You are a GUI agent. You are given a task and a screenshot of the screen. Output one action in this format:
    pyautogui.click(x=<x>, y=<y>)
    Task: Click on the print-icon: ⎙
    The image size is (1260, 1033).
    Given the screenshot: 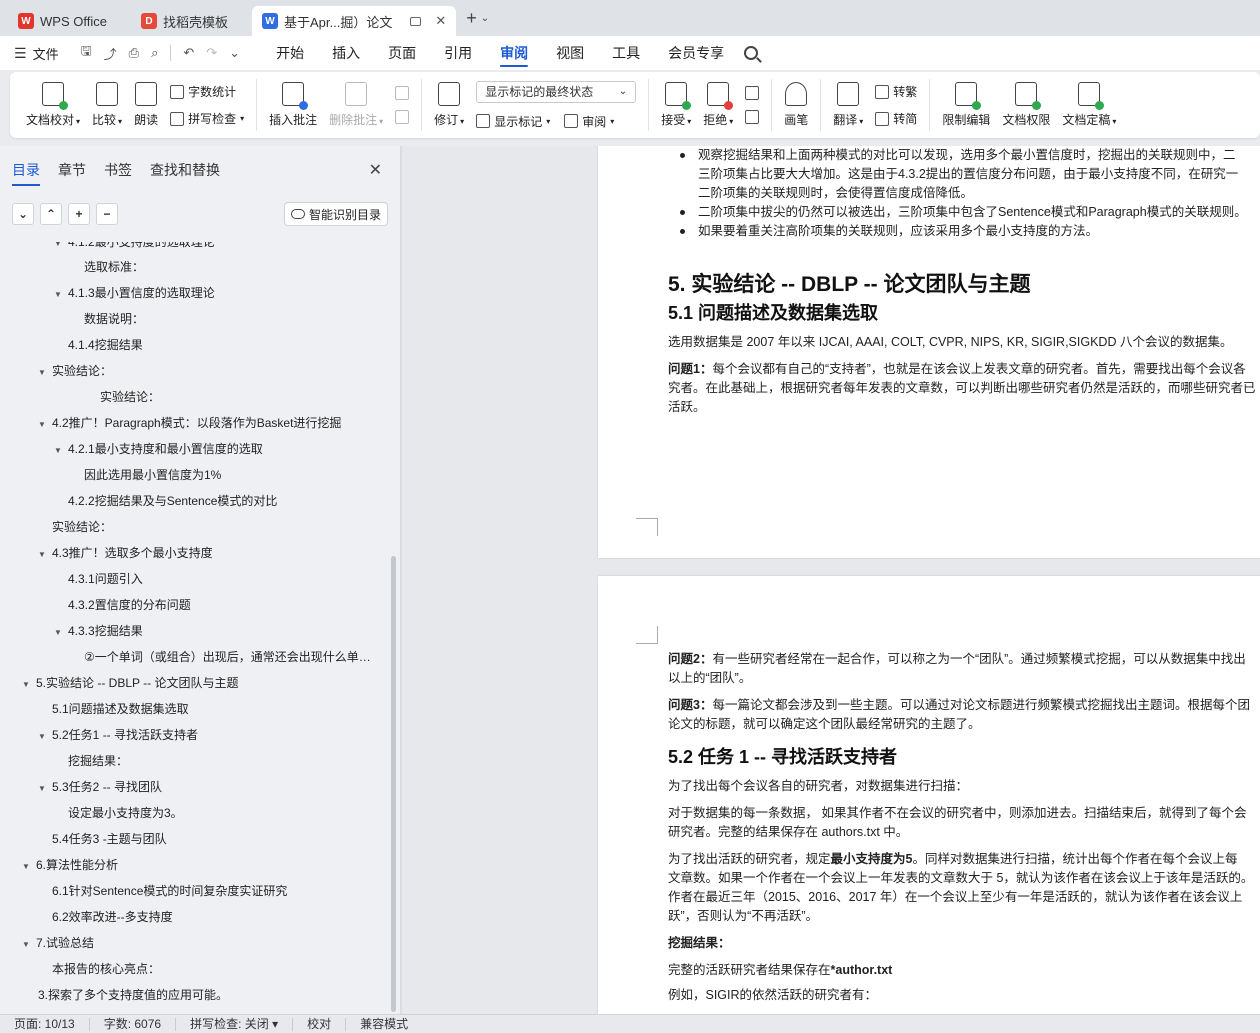 What is the action you would take?
    pyautogui.click(x=134, y=53)
    